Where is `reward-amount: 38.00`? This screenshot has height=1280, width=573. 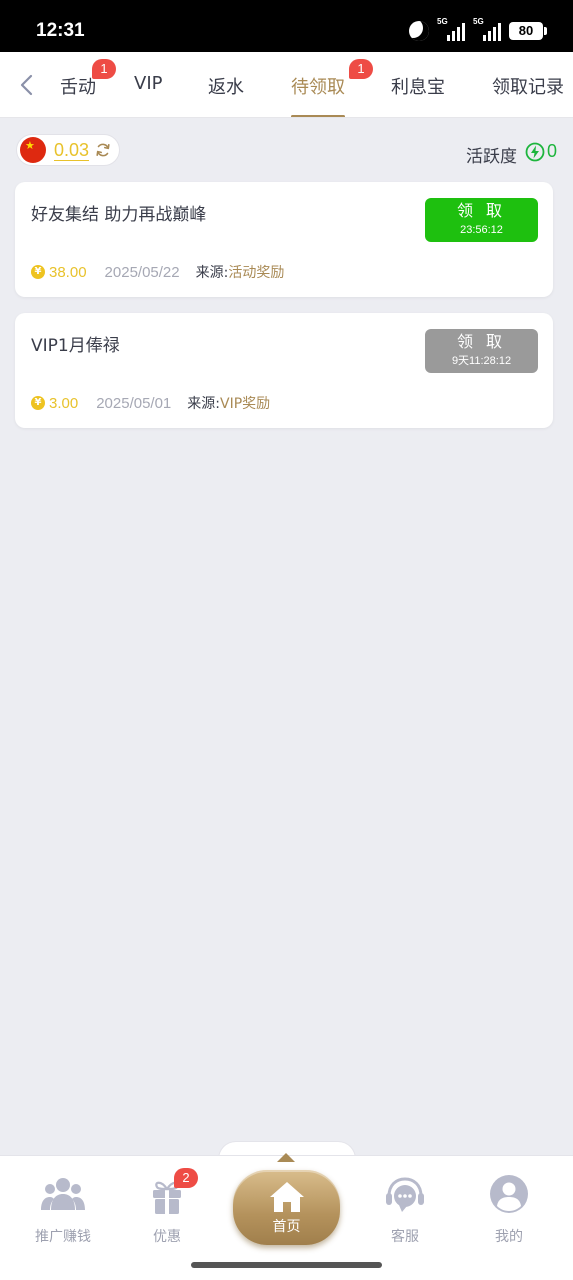
reward-amount: 38.00 is located at coordinates (68, 272).